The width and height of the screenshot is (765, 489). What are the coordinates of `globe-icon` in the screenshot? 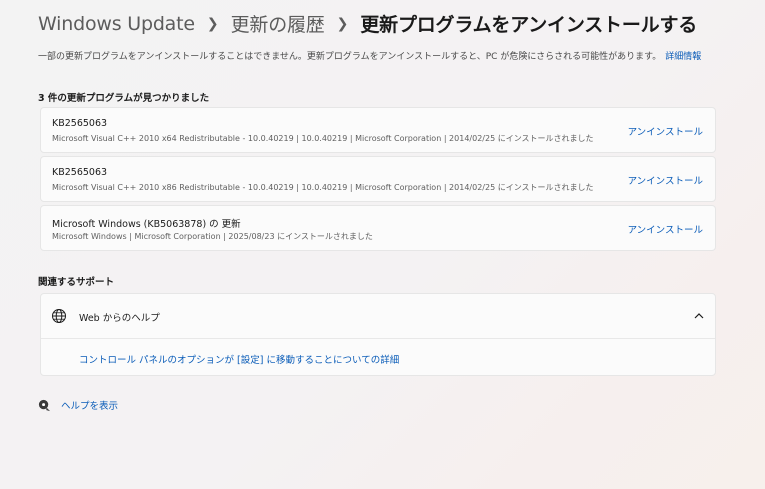 It's located at (59, 316).